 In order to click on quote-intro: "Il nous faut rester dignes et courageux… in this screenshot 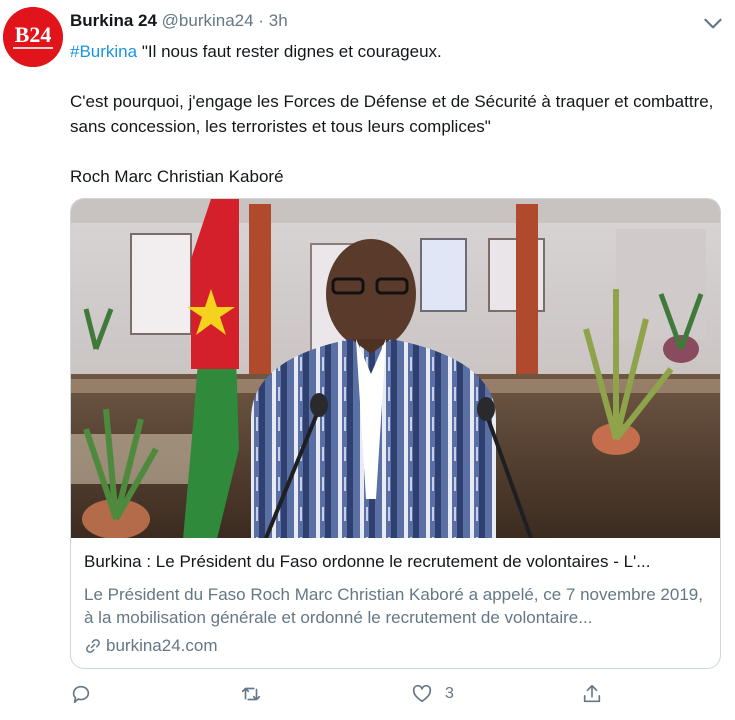, I will do `click(289, 51)`.